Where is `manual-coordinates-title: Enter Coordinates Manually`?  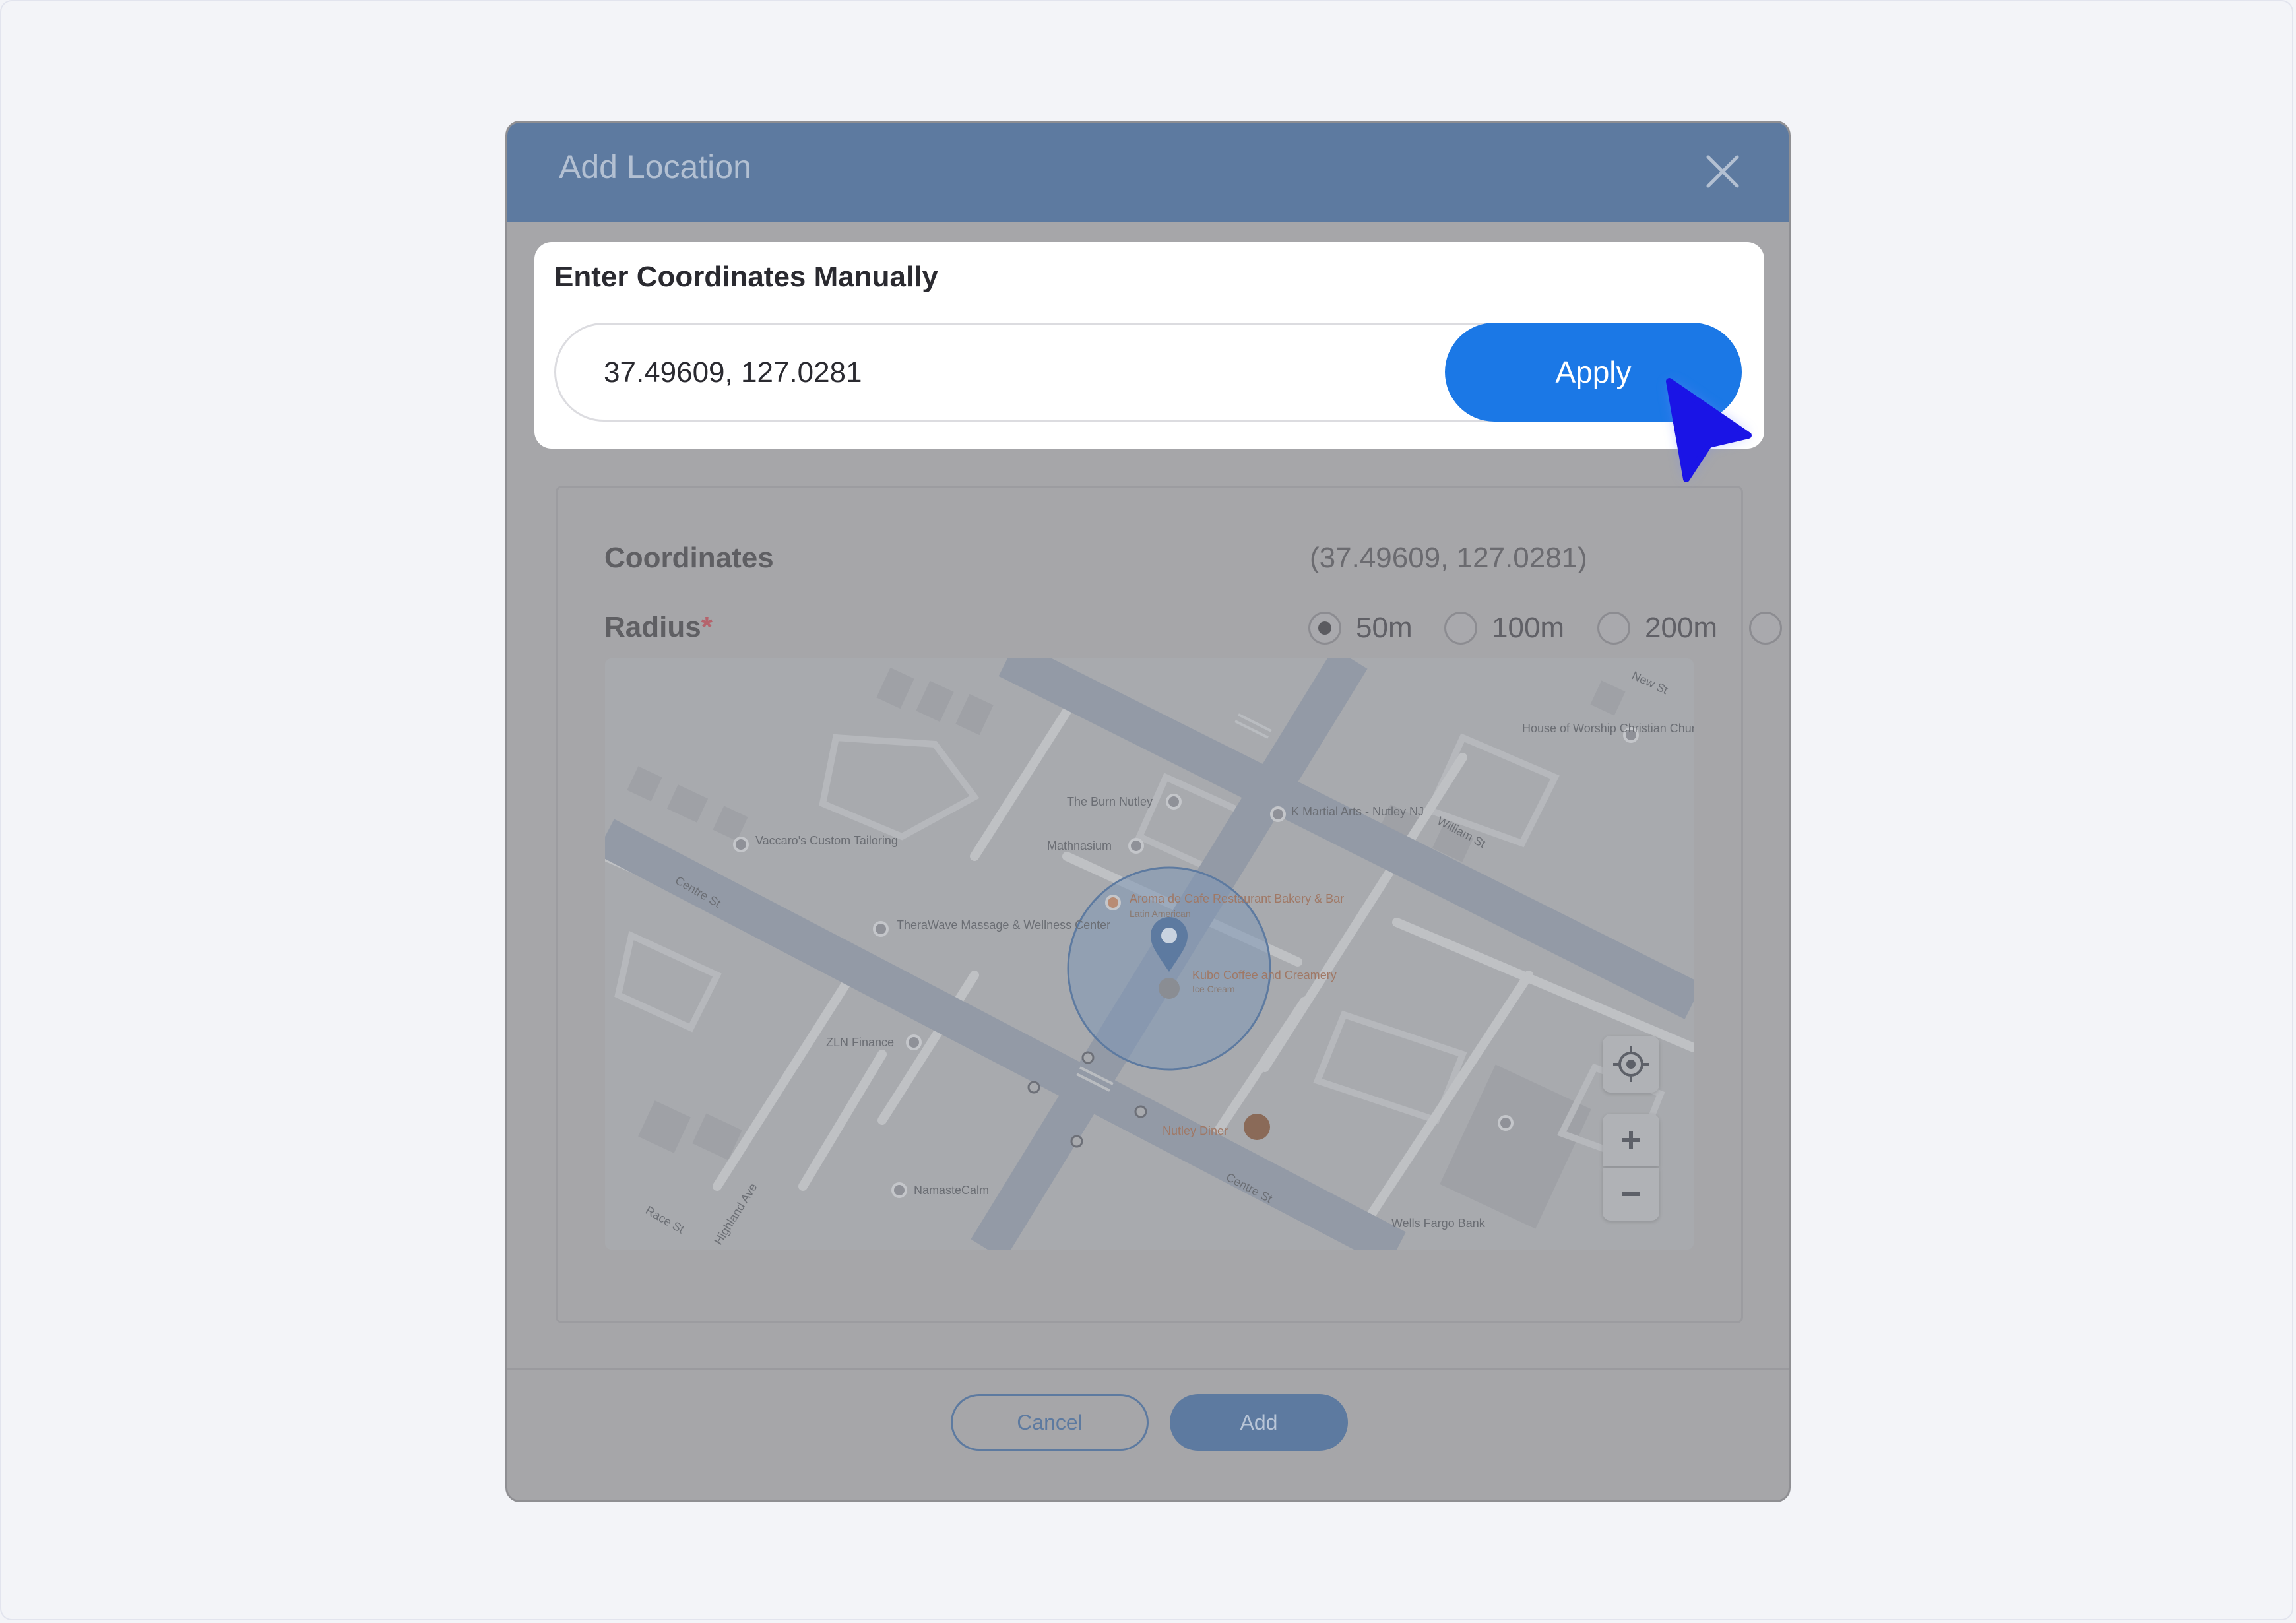 manual-coordinates-title: Enter Coordinates Manually is located at coordinates (746, 277).